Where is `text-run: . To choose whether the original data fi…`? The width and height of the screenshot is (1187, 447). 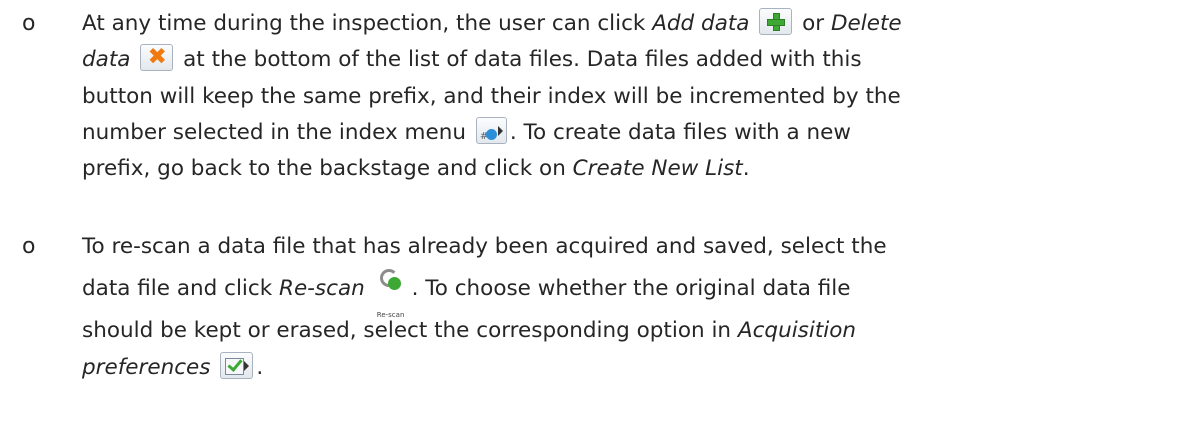
text-run: . To choose whether the original data fi… is located at coordinates (631, 289).